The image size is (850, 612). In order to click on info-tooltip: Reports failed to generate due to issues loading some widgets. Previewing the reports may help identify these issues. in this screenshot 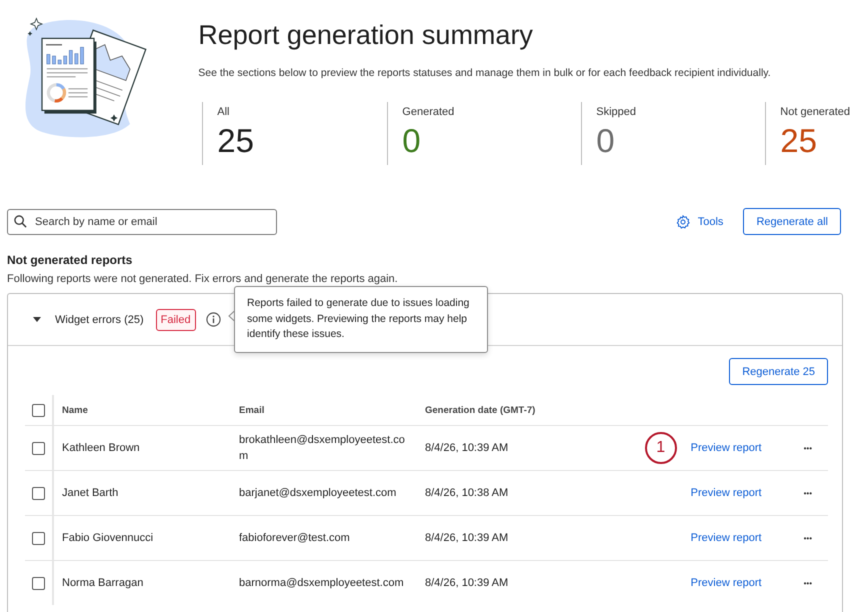, I will do `click(361, 319)`.